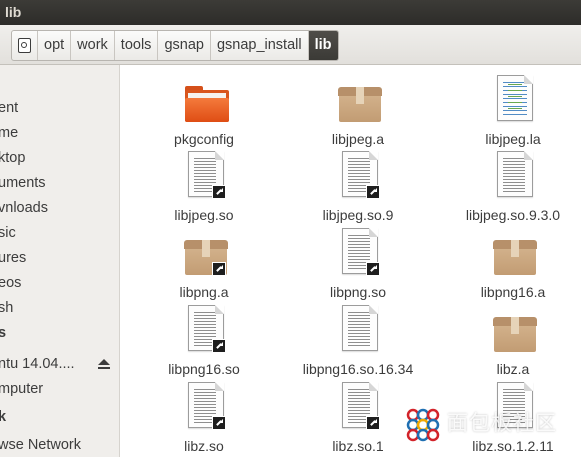 The height and width of the screenshot is (457, 581). I want to click on watermark: 面包板社区, so click(491, 426).